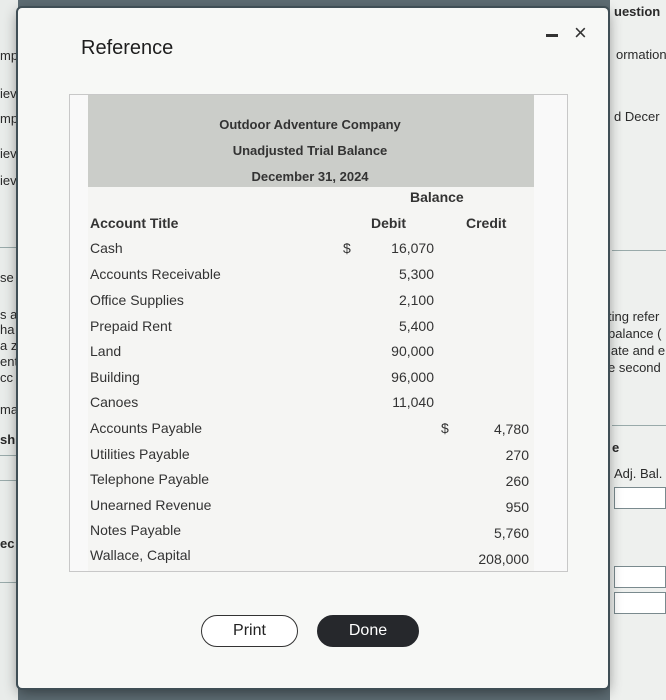  I want to click on bg-right-text: d Decer, so click(637, 116).